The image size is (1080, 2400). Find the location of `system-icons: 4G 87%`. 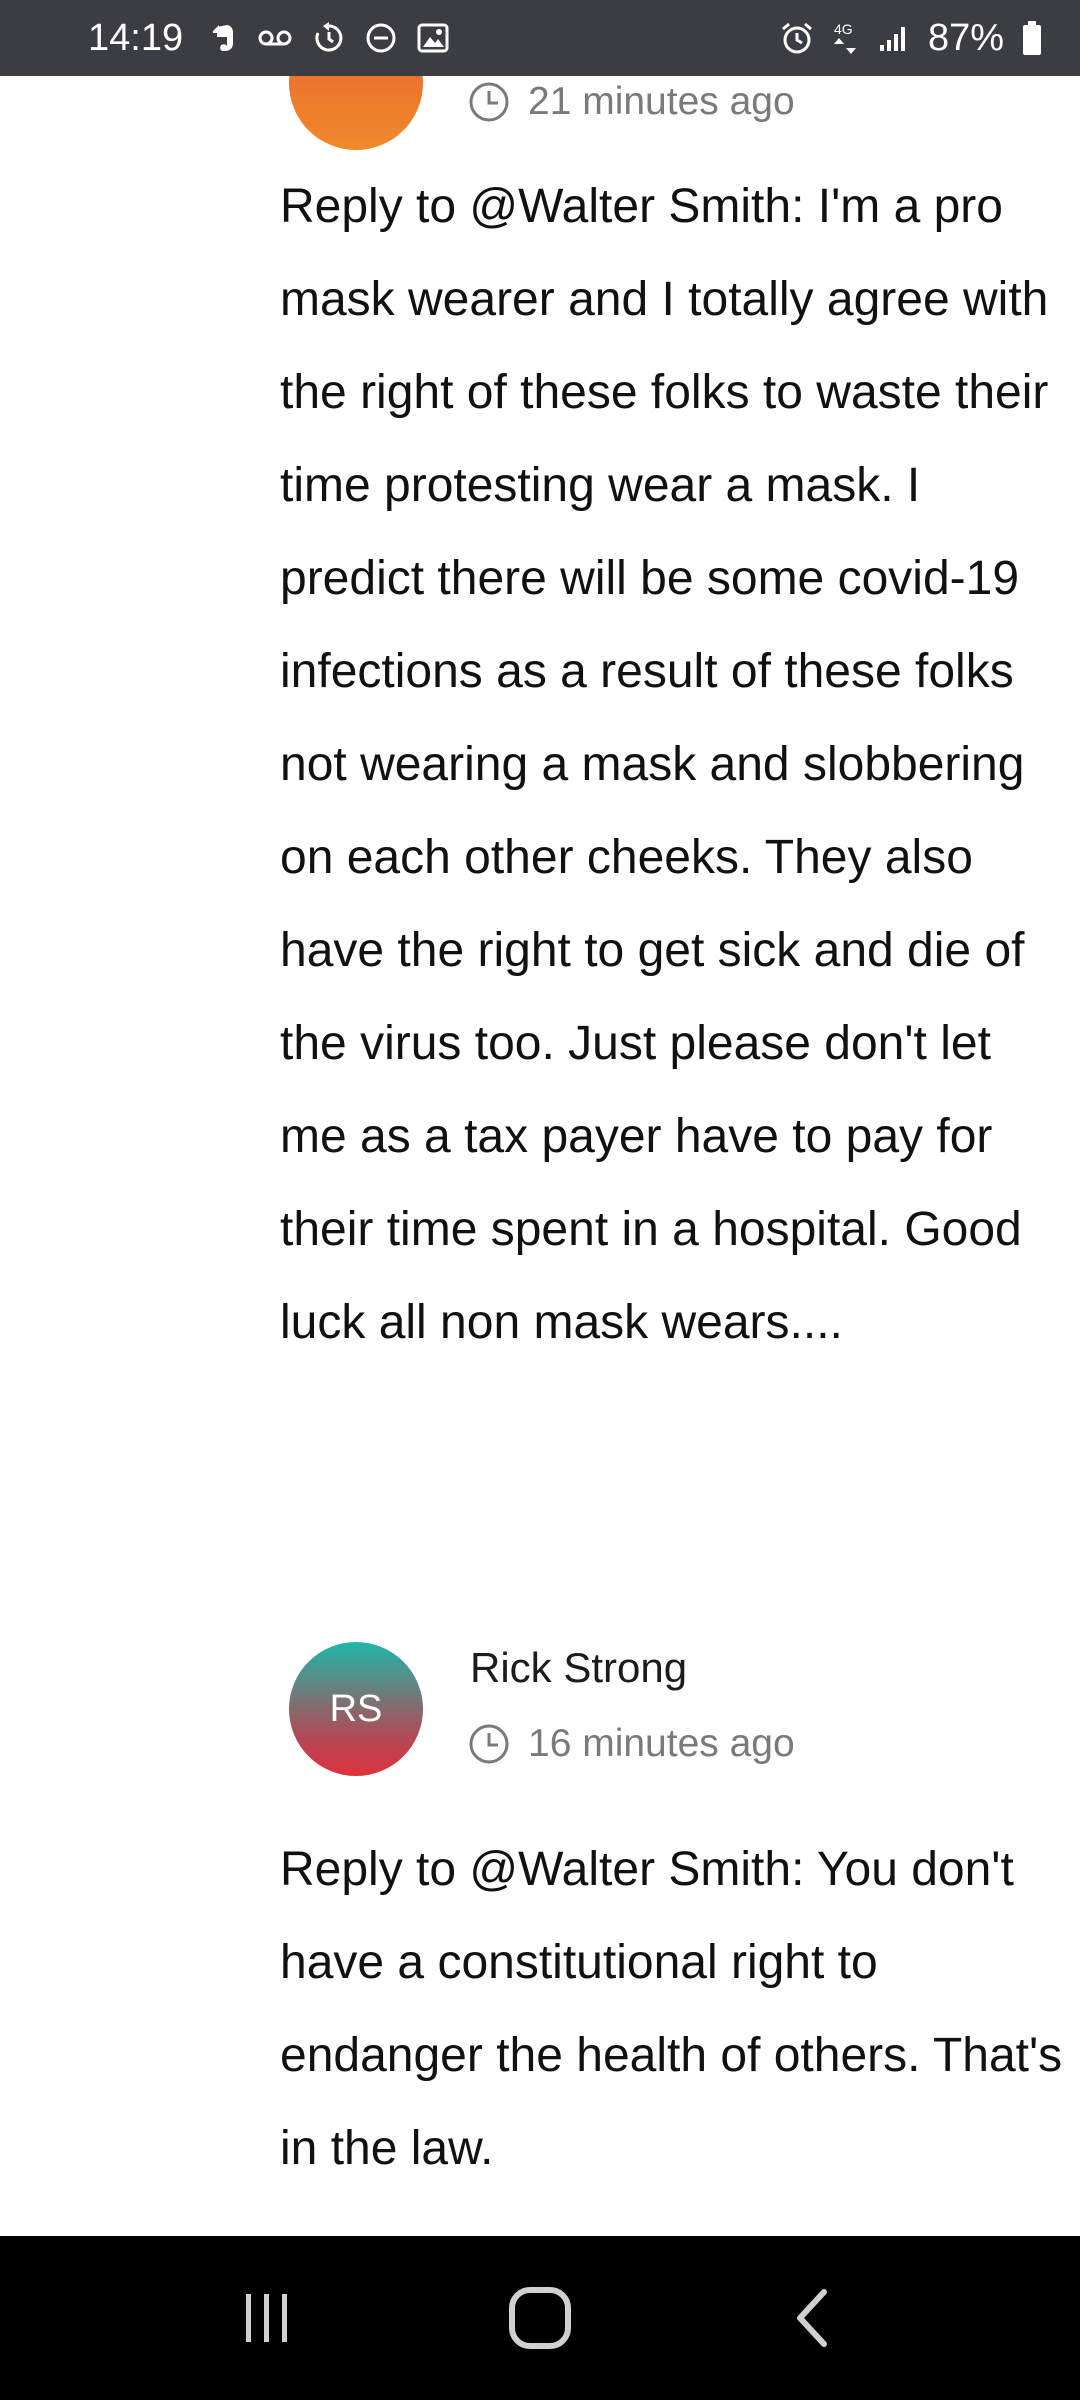

system-icons: 4G 87% is located at coordinates (911, 38).